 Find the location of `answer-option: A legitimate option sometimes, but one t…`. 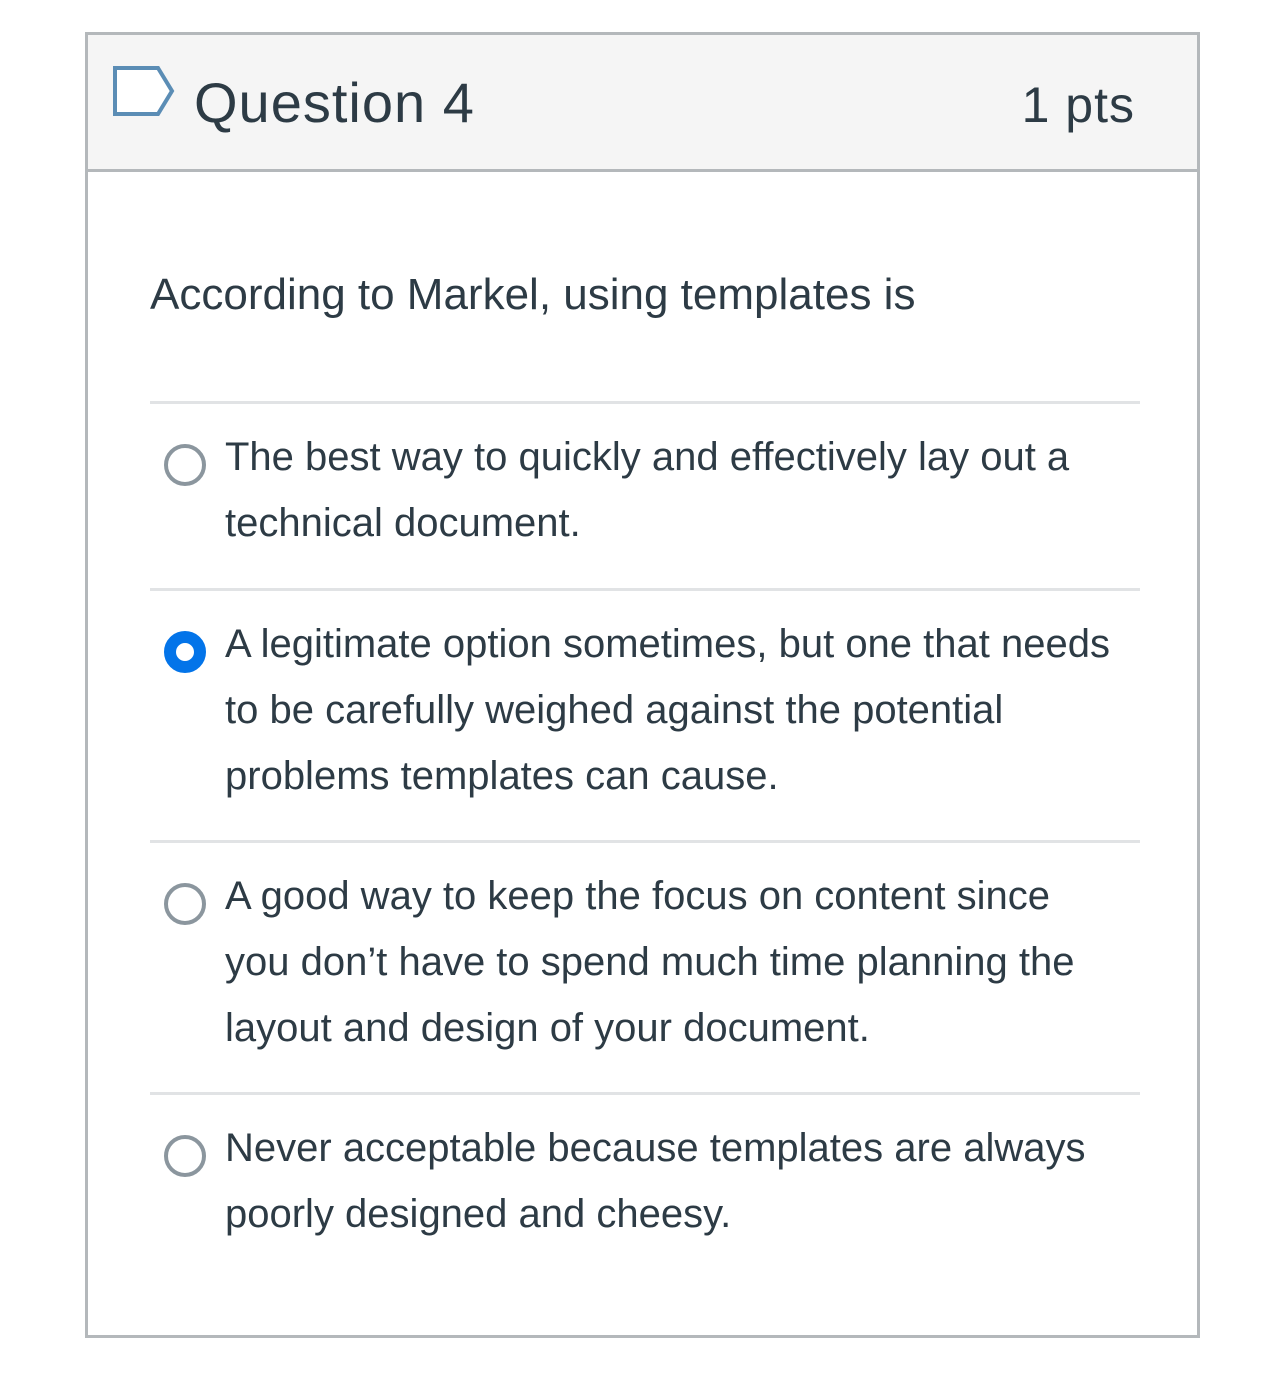

answer-option: A legitimate option sometimes, but one t… is located at coordinates (645, 714).